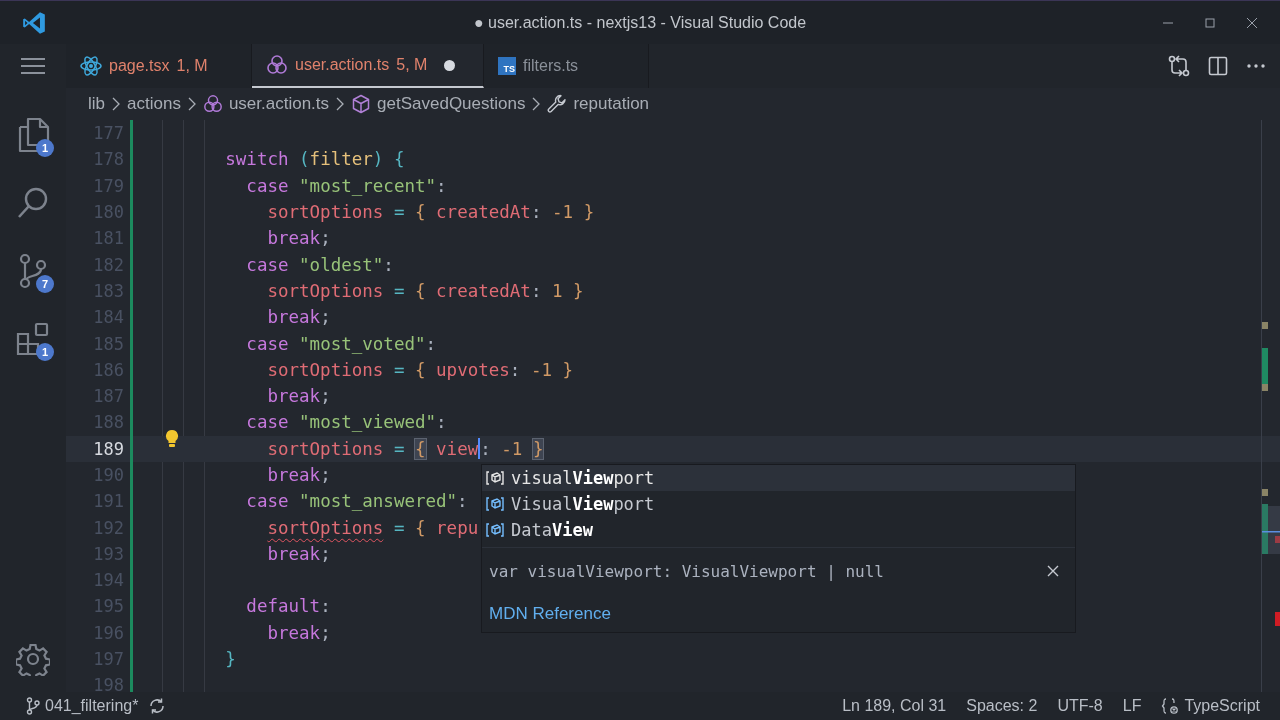  What do you see at coordinates (507, 66) in the screenshot?
I see `typescript-icon: TS` at bounding box center [507, 66].